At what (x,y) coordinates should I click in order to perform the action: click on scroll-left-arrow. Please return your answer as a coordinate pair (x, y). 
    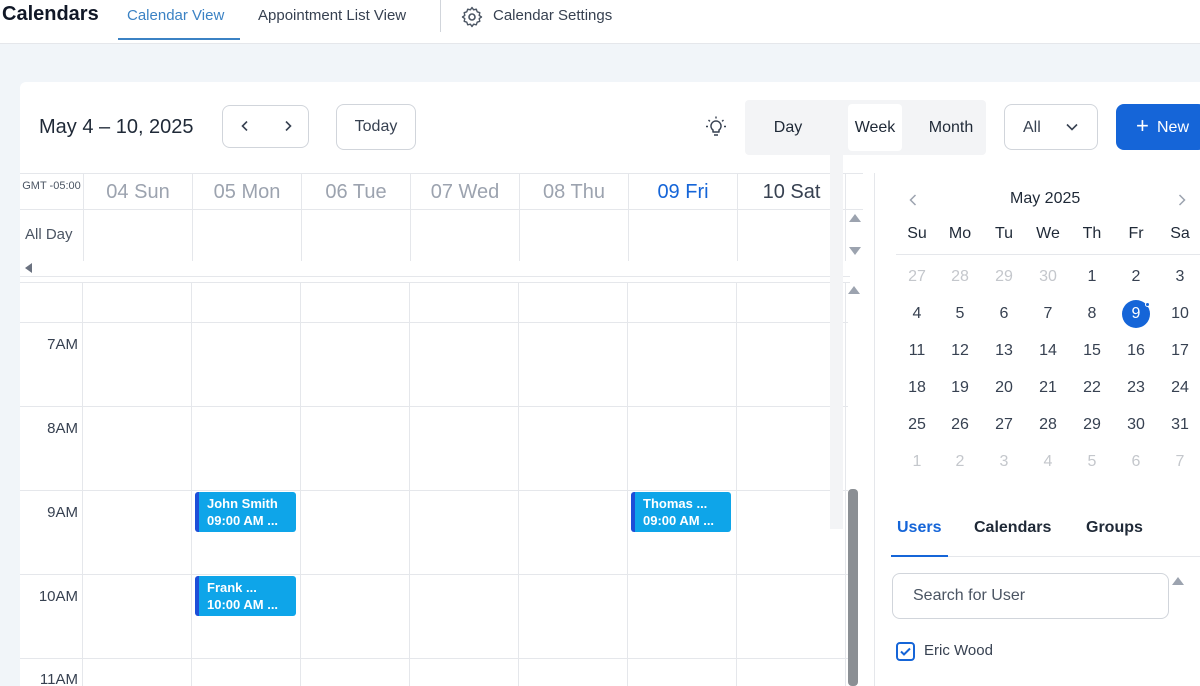
    Looking at the image, I should click on (28, 268).